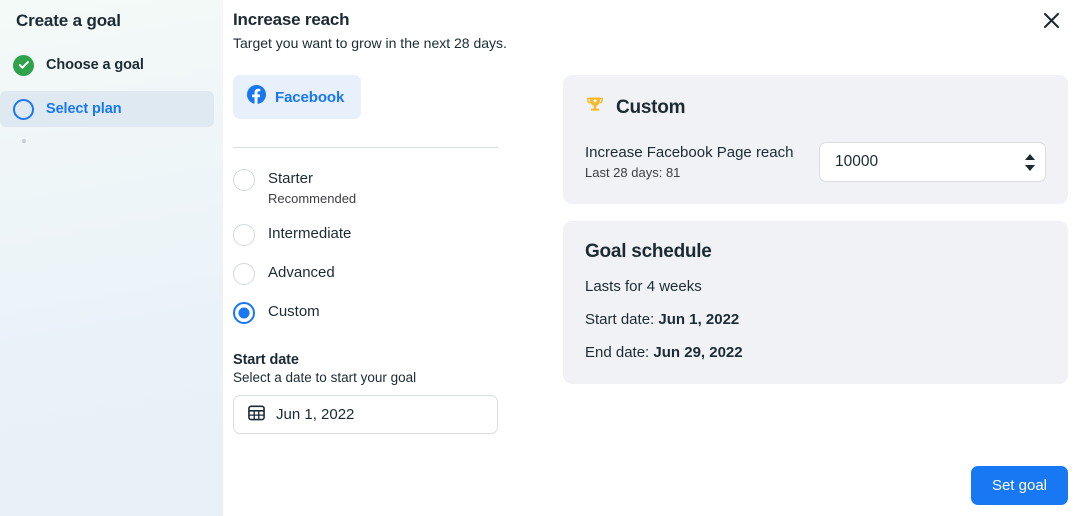  Describe the element at coordinates (68, 20) in the screenshot. I see `sidebar-title: Create a goal` at that location.